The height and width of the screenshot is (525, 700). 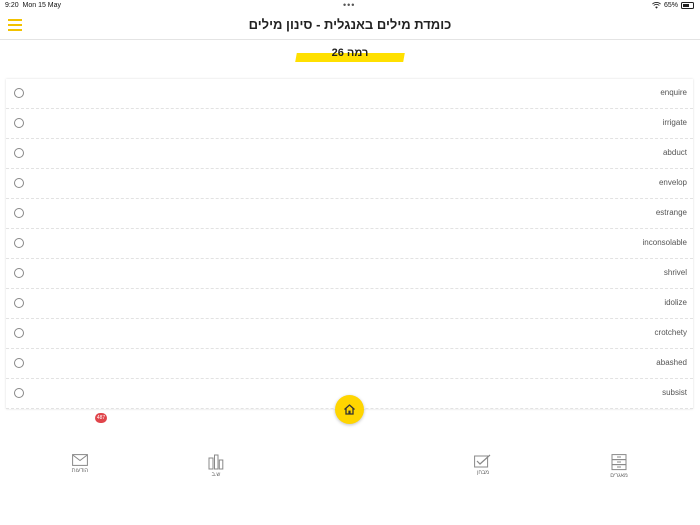 I want to click on word-row: abashed, so click(x=349, y=364).